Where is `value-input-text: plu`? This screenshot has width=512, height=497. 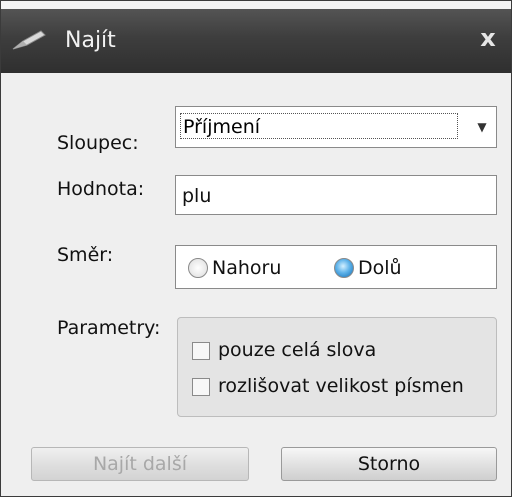 value-input-text: plu is located at coordinates (197, 196).